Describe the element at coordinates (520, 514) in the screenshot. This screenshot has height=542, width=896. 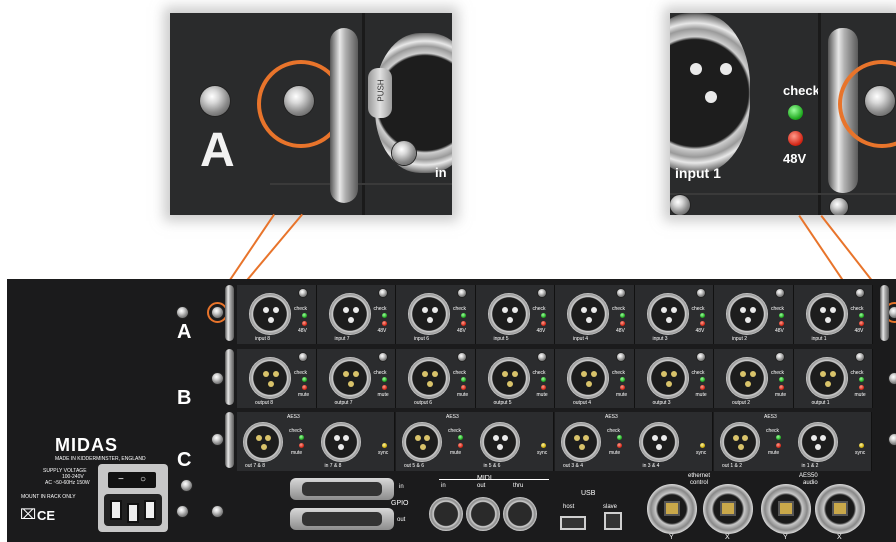
I see `midi-thru-port` at that location.